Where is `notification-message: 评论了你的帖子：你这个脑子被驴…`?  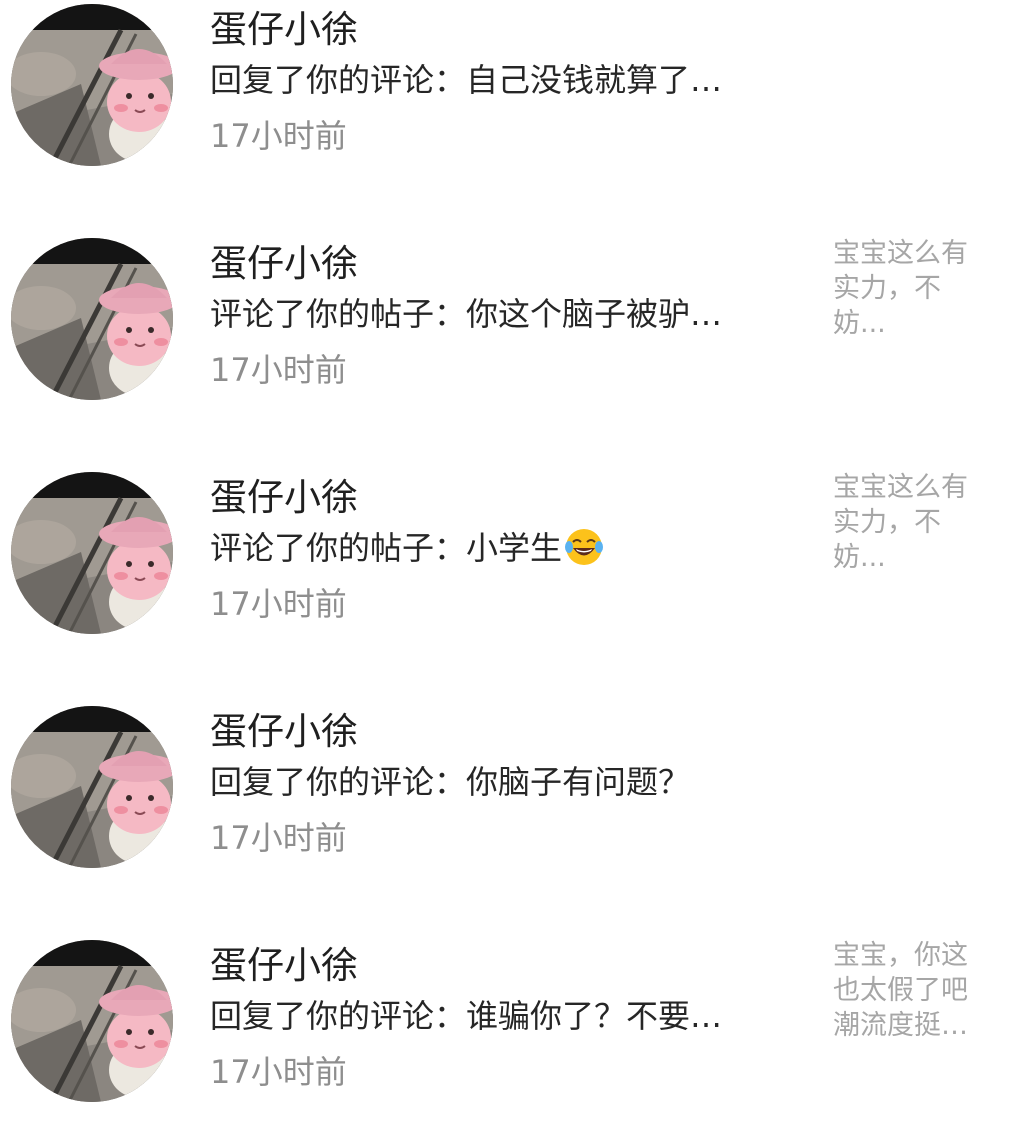 notification-message: 评论了你的帖子：你这个脑子被驴… is located at coordinates (497, 314).